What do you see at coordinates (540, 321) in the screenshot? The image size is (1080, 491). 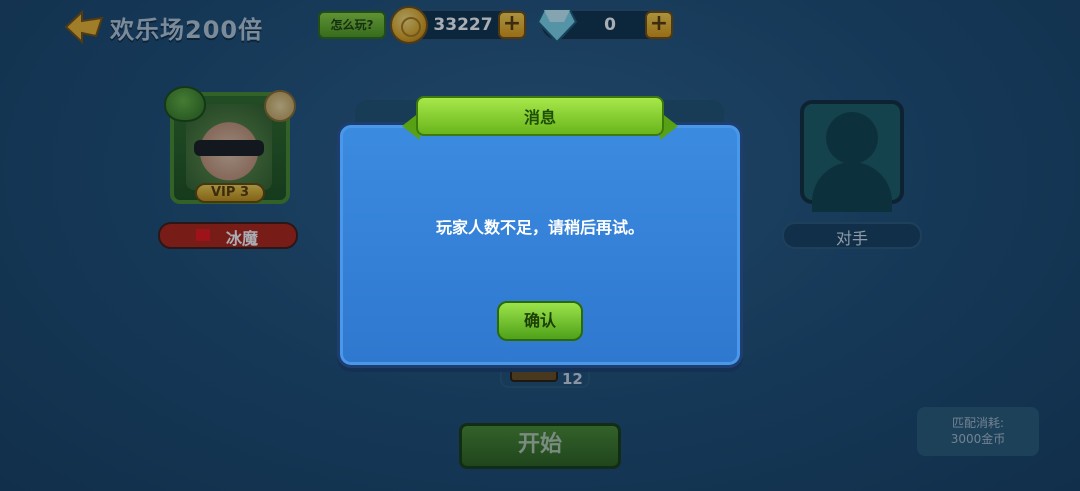 I see `confirm-button: 确认` at bounding box center [540, 321].